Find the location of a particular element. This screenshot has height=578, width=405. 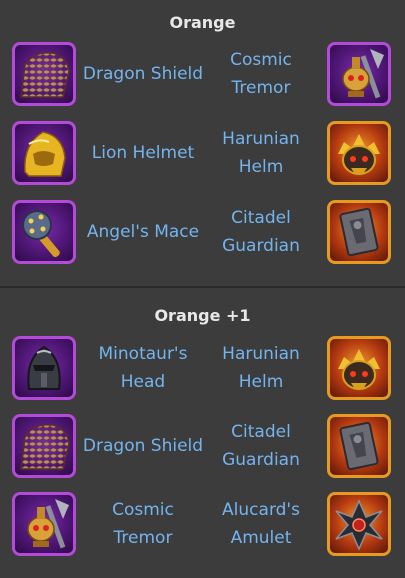

item-row: Angel's Mace Citadel Guardian is located at coordinates (202, 235).